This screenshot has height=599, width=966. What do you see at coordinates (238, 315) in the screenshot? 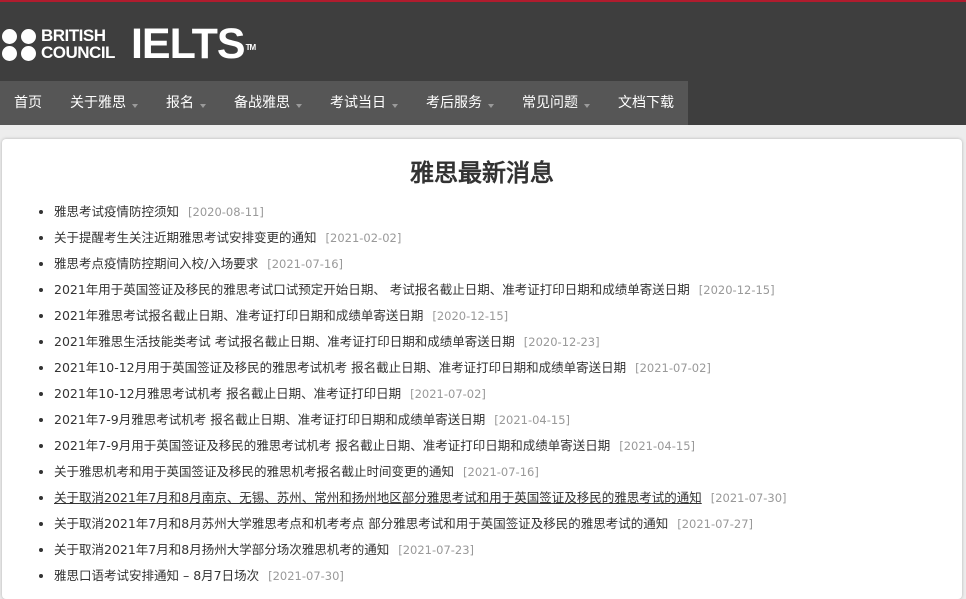
I see `news-link: 2021年雅思考试报名截止日期、准考证打印日期和成绩单寄送日期` at bounding box center [238, 315].